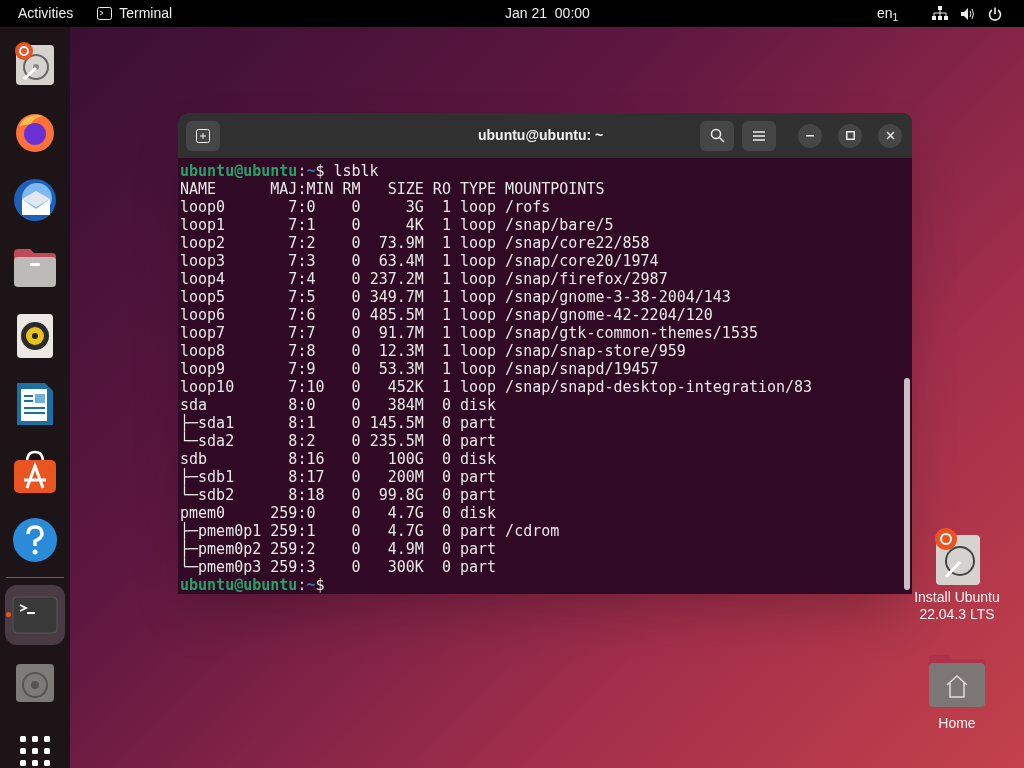 The image size is (1024, 768). Describe the element at coordinates (415, 243) in the screenshot. I see `output-line: loop2 7:2 0 73.9M 1 loop /snap/core22/858` at that location.